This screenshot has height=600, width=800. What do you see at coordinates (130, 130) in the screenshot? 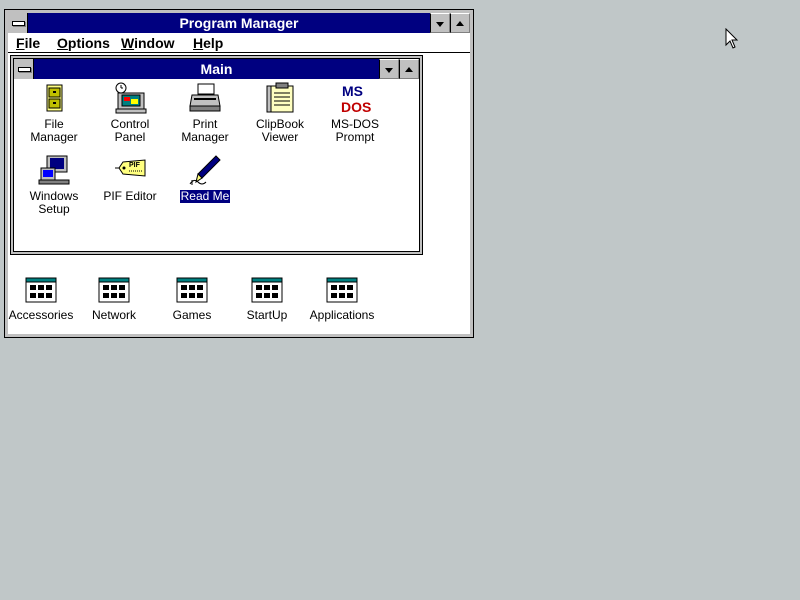
I see `icon-label: Control Panel` at bounding box center [130, 130].